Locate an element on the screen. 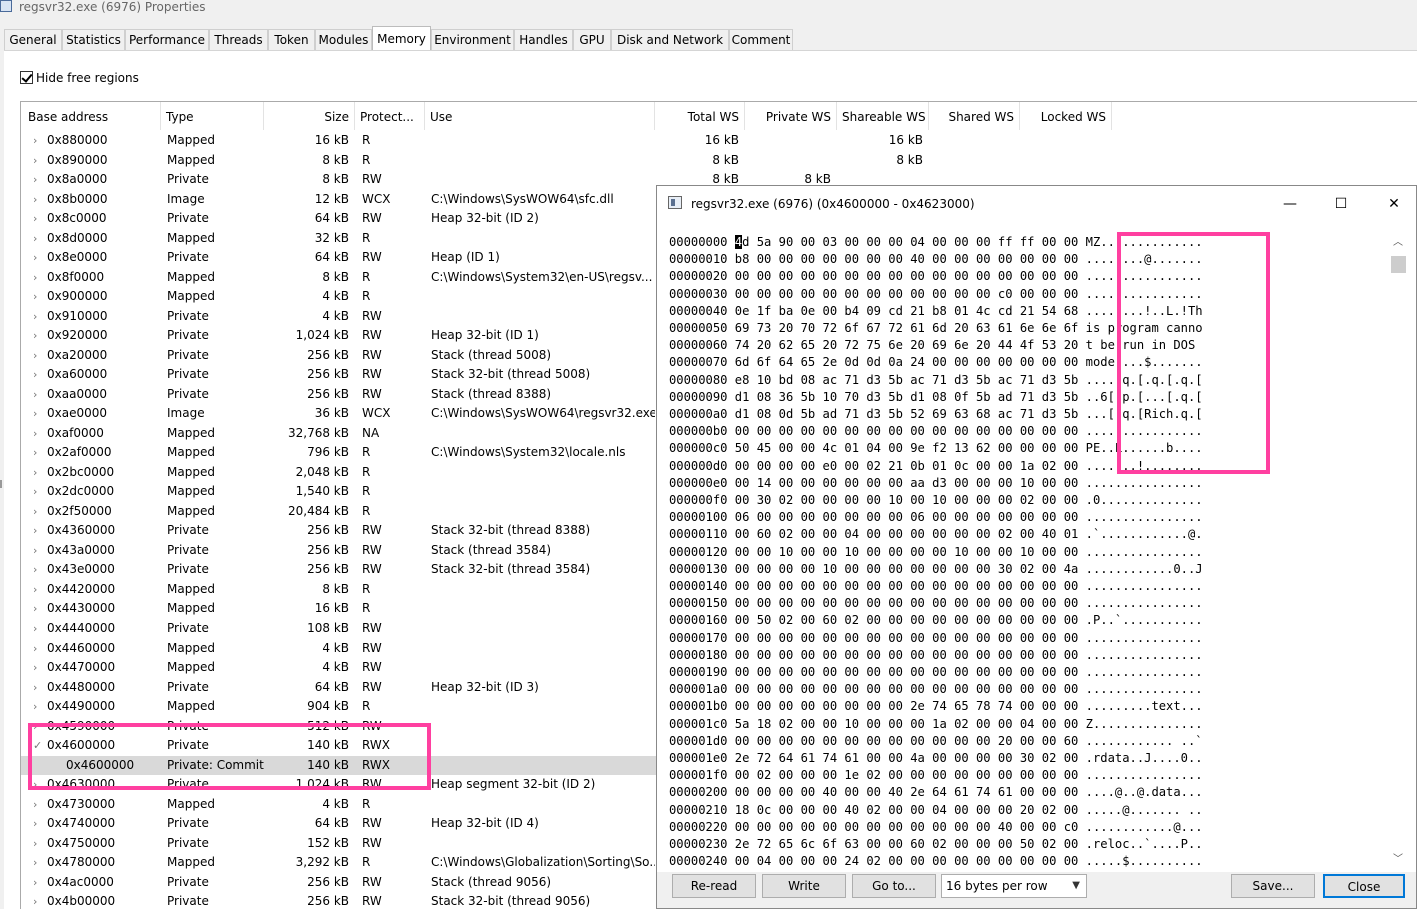  column-header-shared-ws: Shared WS is located at coordinates (974, 116).